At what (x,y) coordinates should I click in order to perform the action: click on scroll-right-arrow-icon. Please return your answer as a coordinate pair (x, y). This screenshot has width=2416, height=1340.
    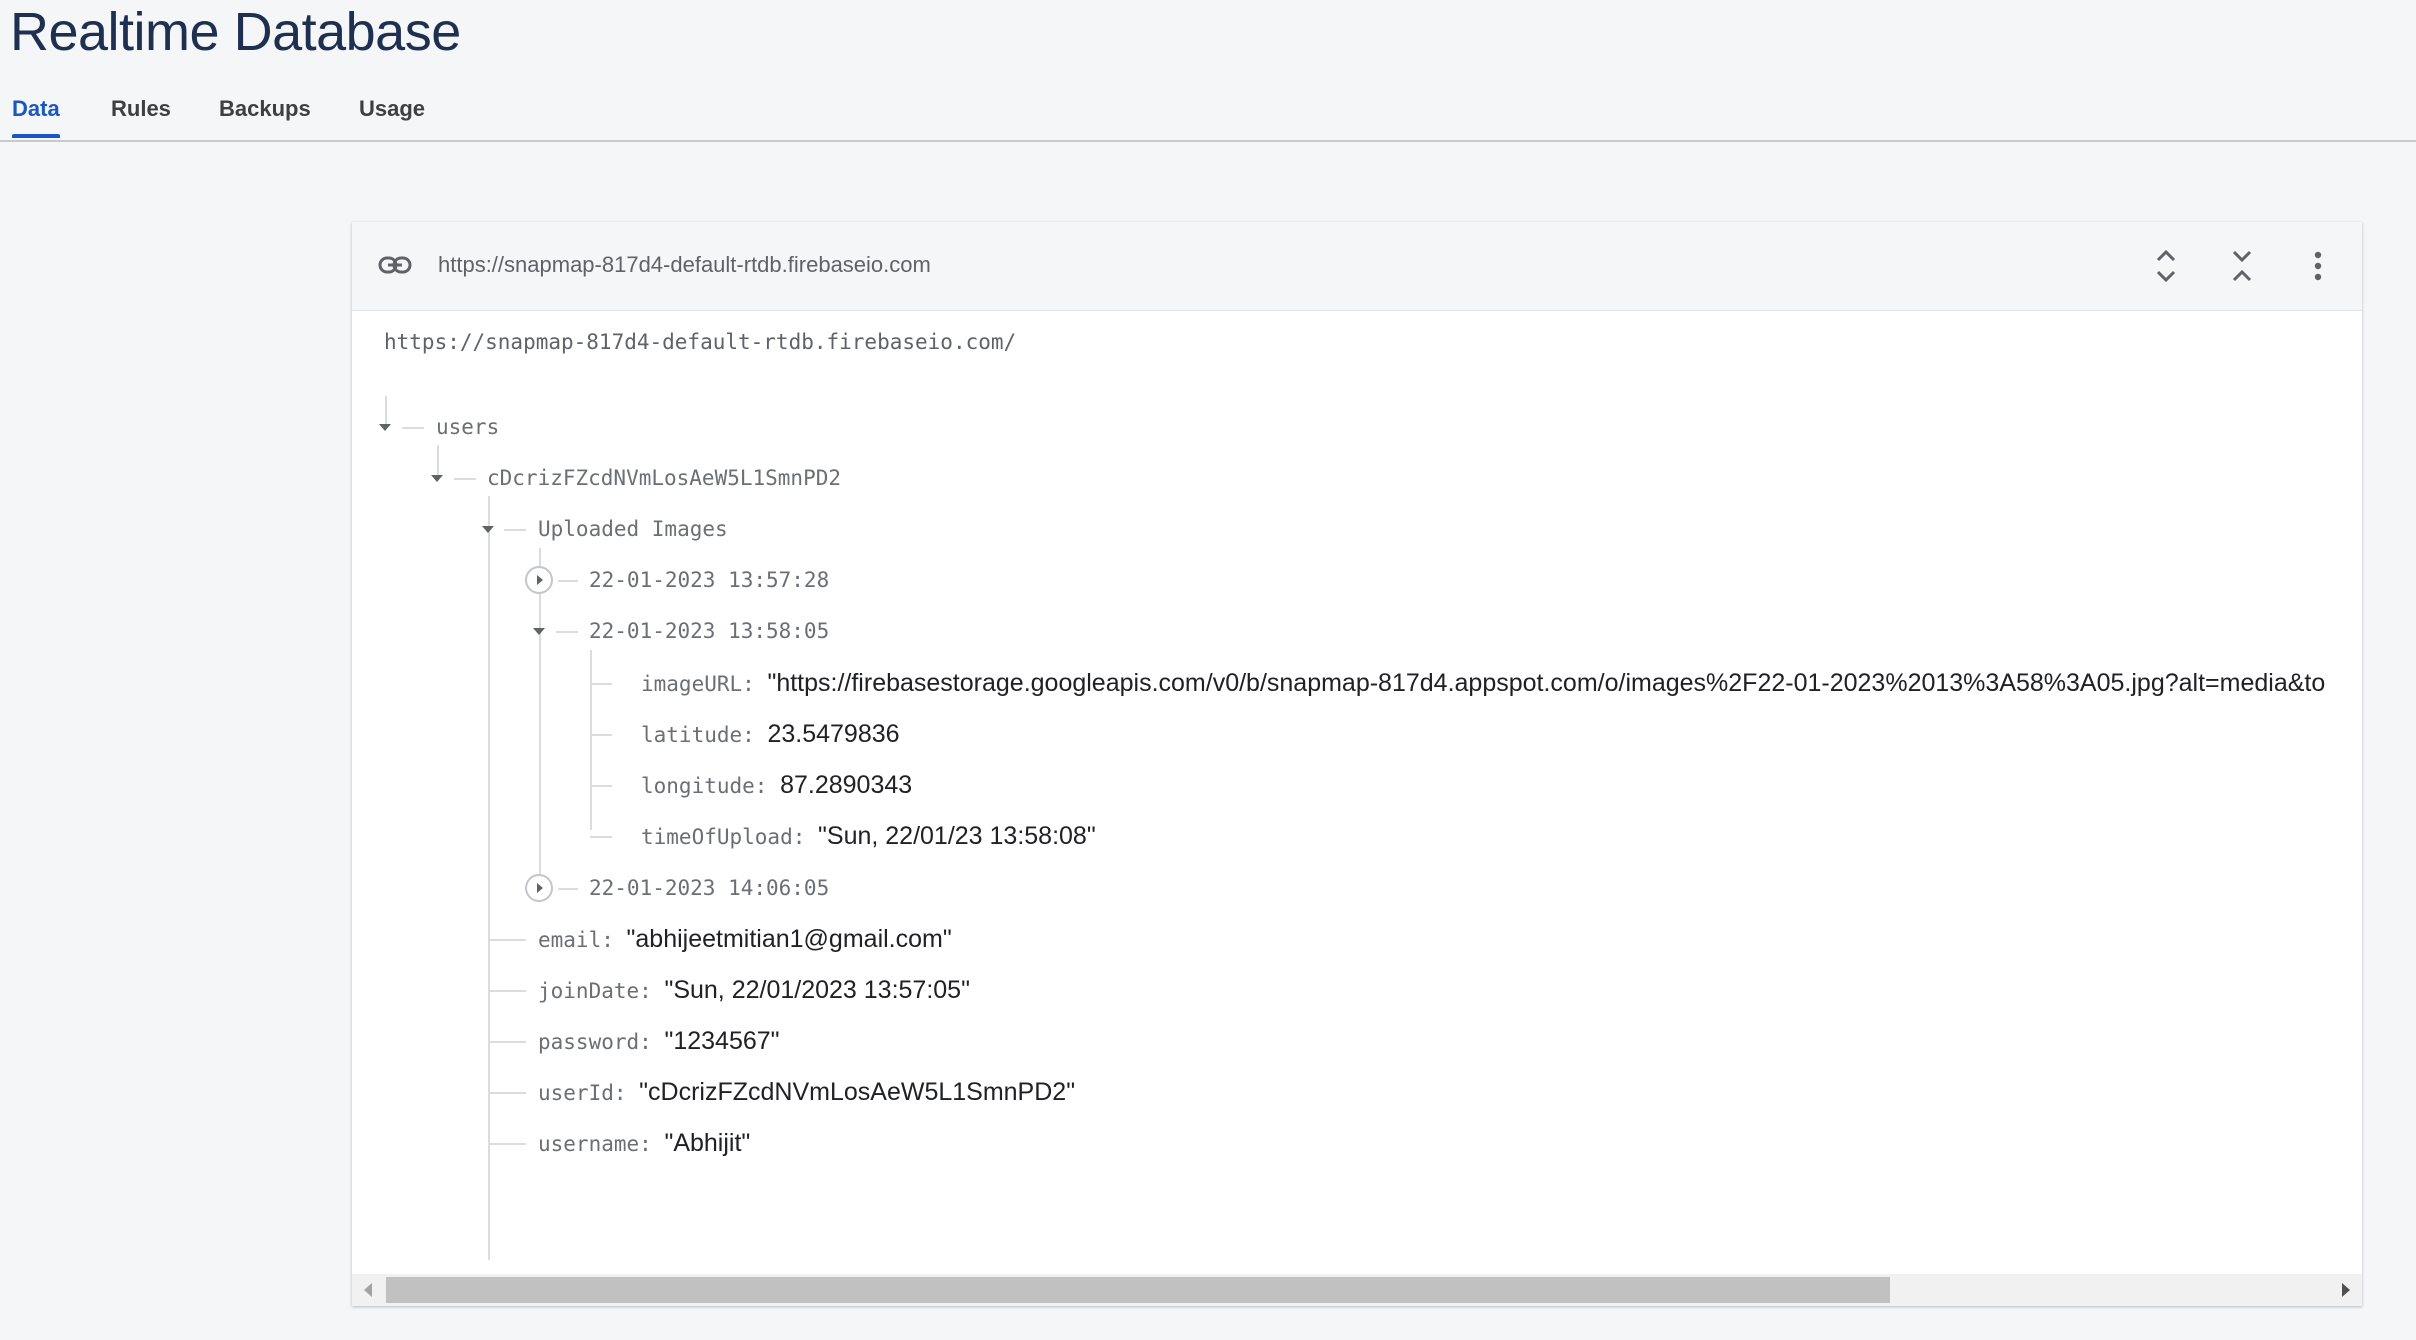
    Looking at the image, I should click on (2346, 1290).